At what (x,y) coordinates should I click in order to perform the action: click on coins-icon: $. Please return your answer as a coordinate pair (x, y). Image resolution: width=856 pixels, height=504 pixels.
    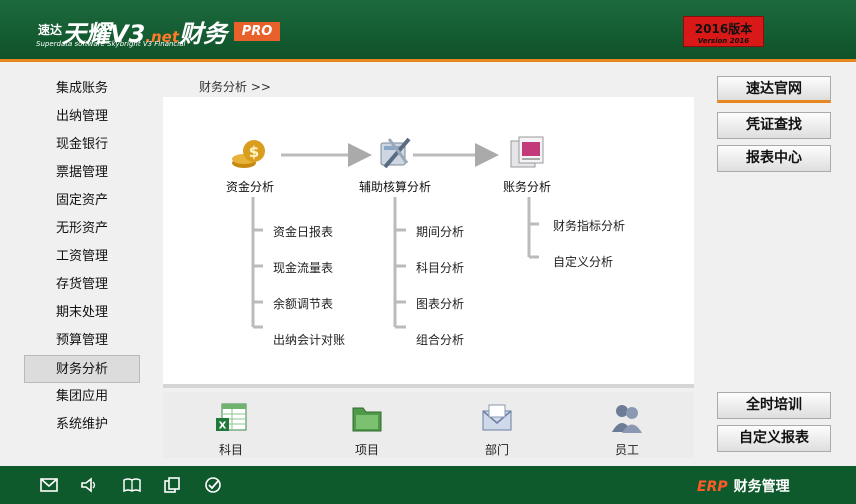
    Looking at the image, I should click on (248, 154).